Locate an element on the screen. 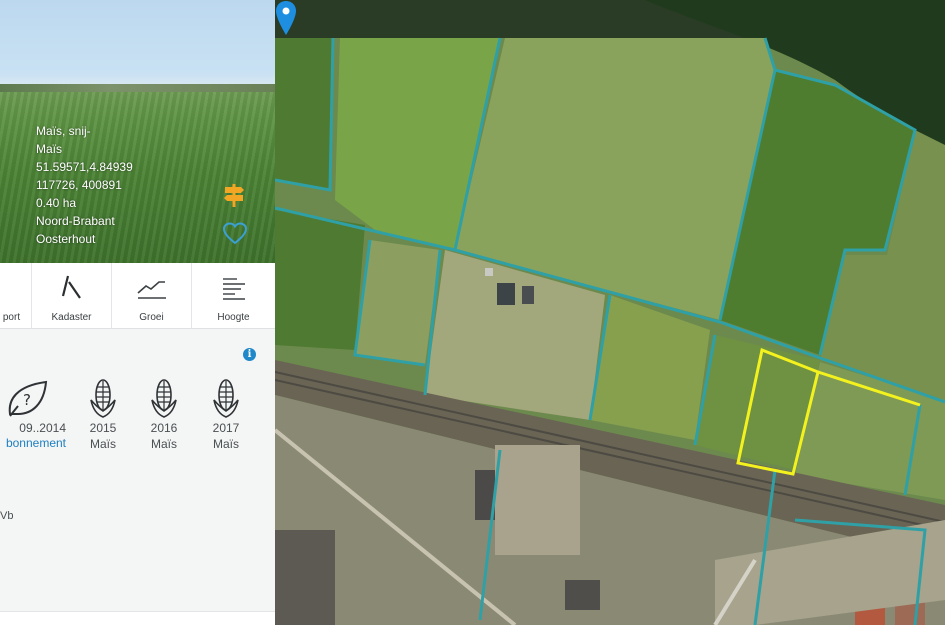  history-locked: ? 09..2014 bonnement is located at coordinates (33, 414).